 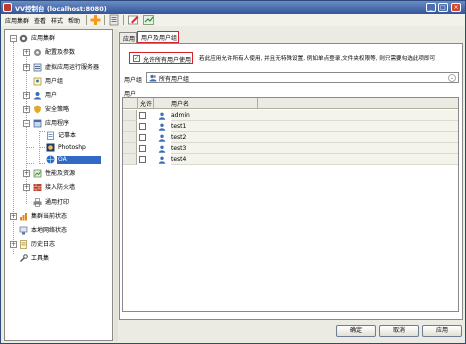 What do you see at coordinates (37, 109) in the screenshot?
I see `shield-icon` at bounding box center [37, 109].